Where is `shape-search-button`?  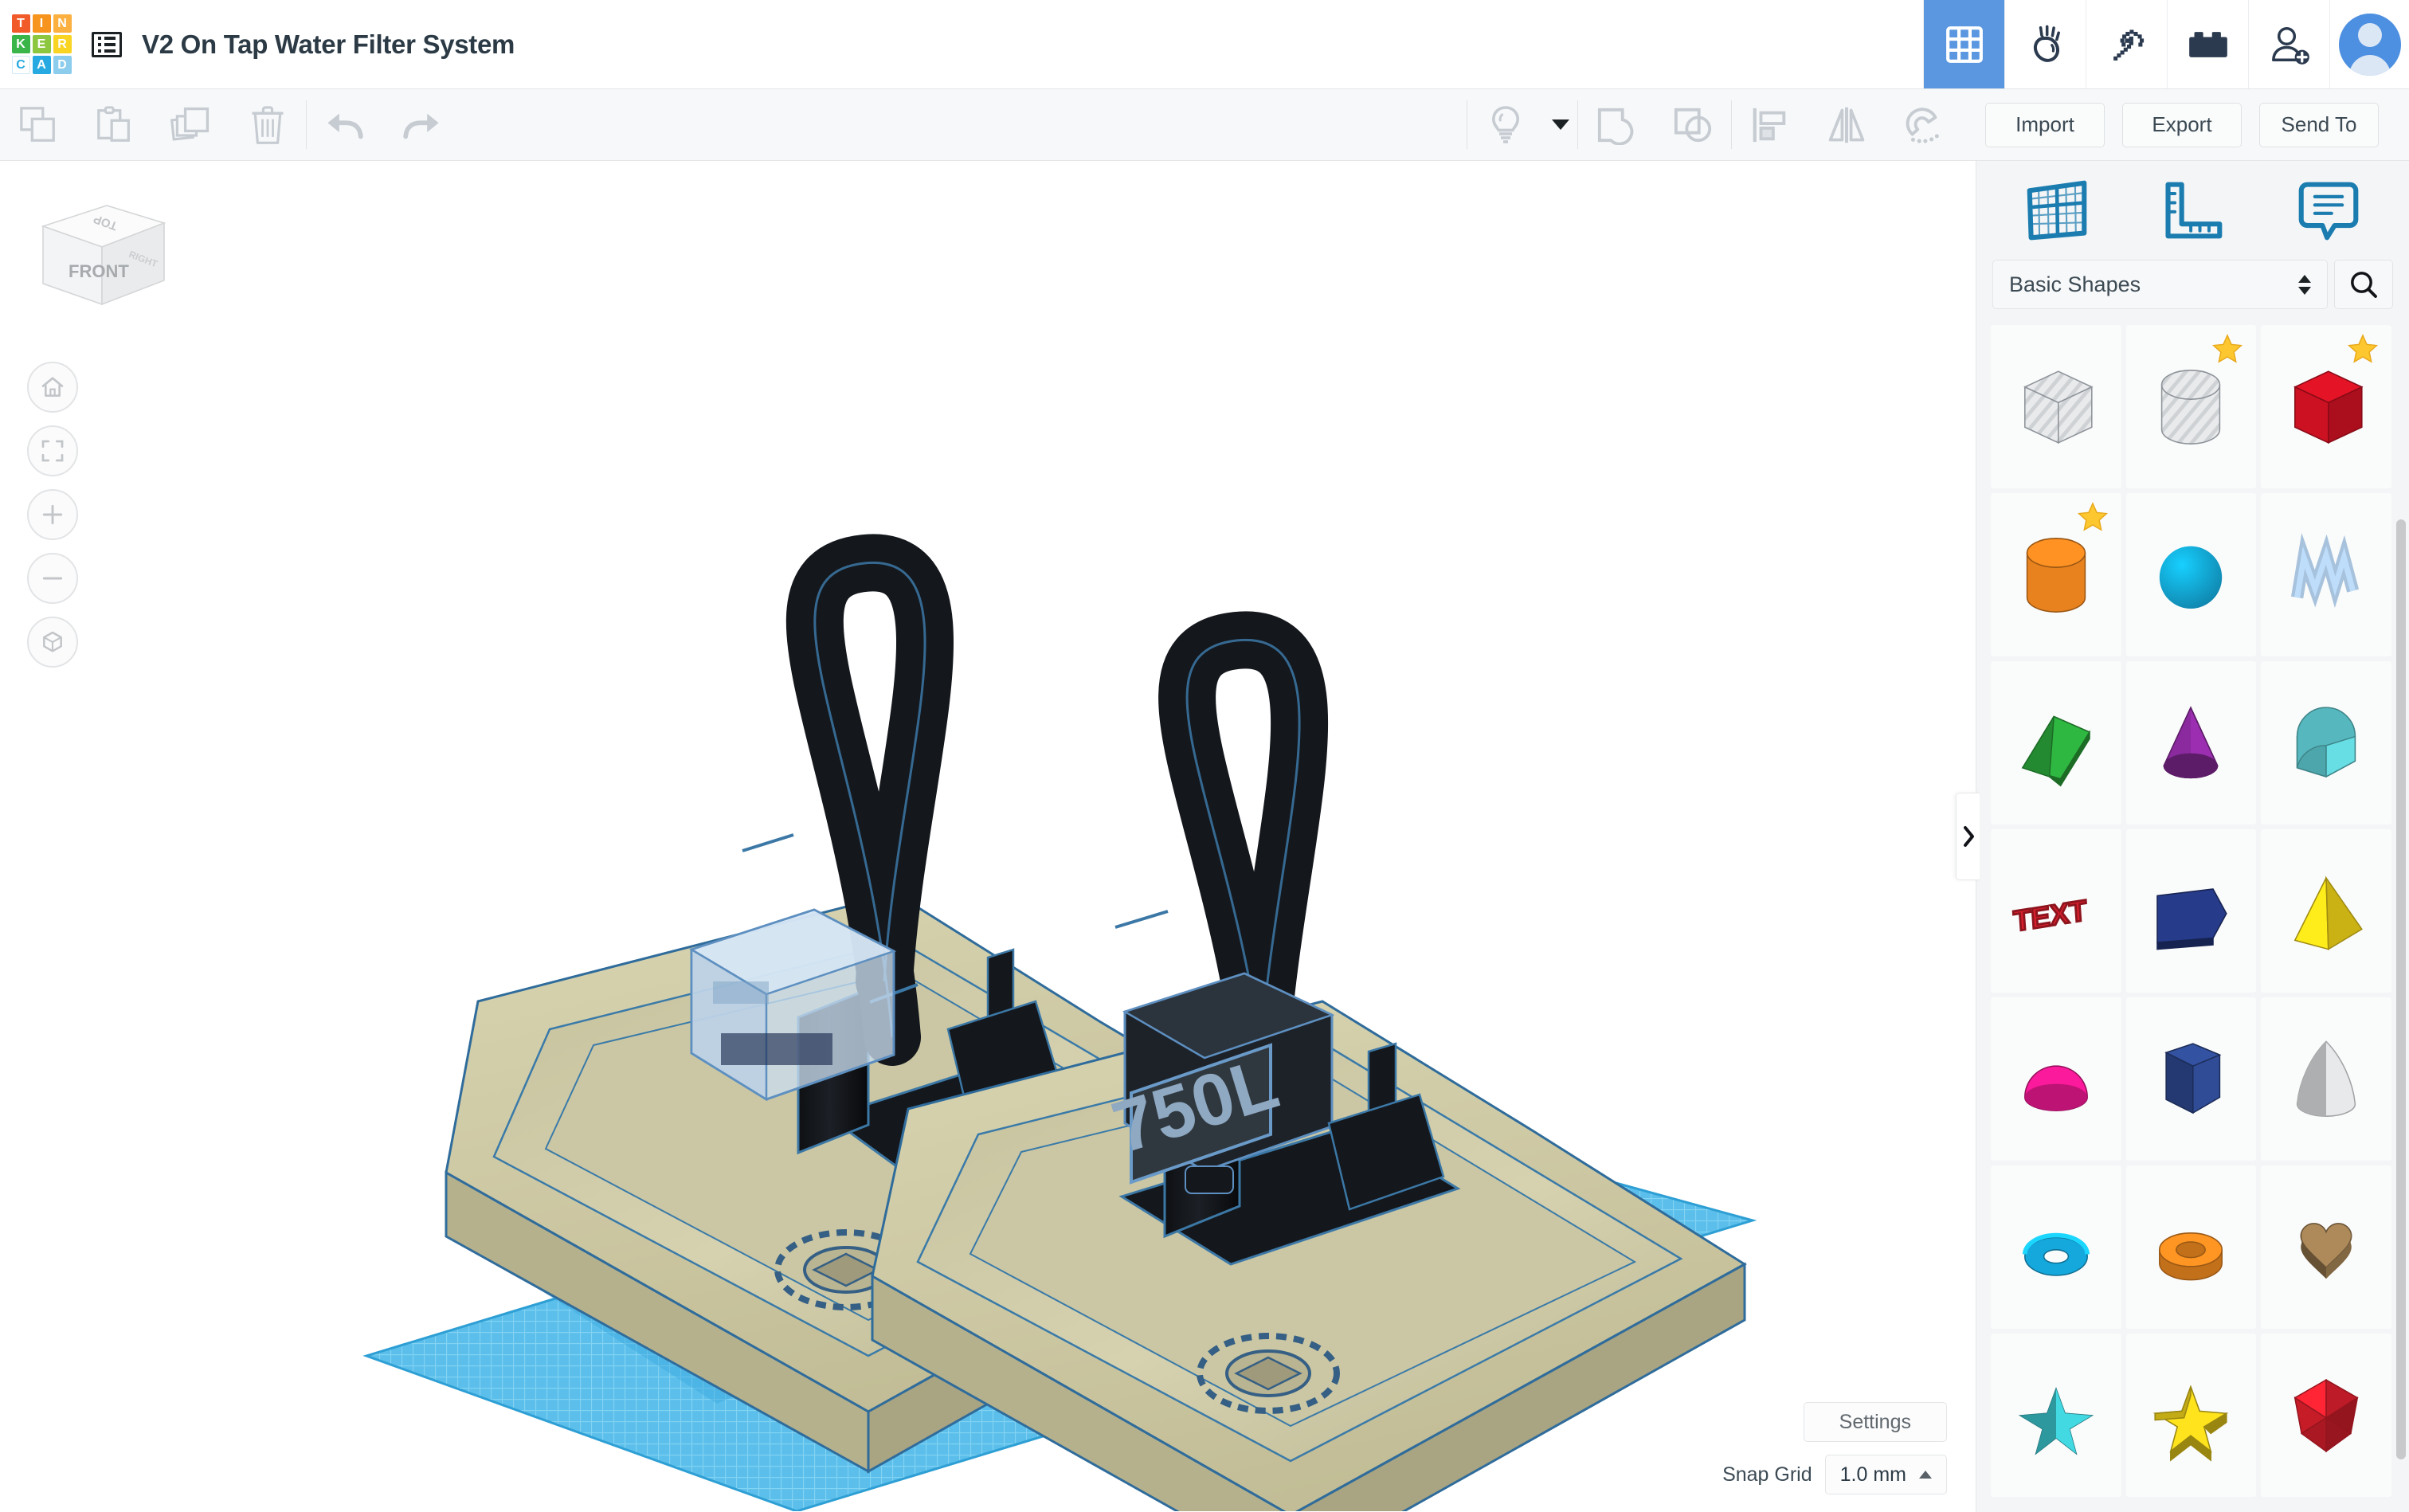
shape-search-button is located at coordinates (2363, 285).